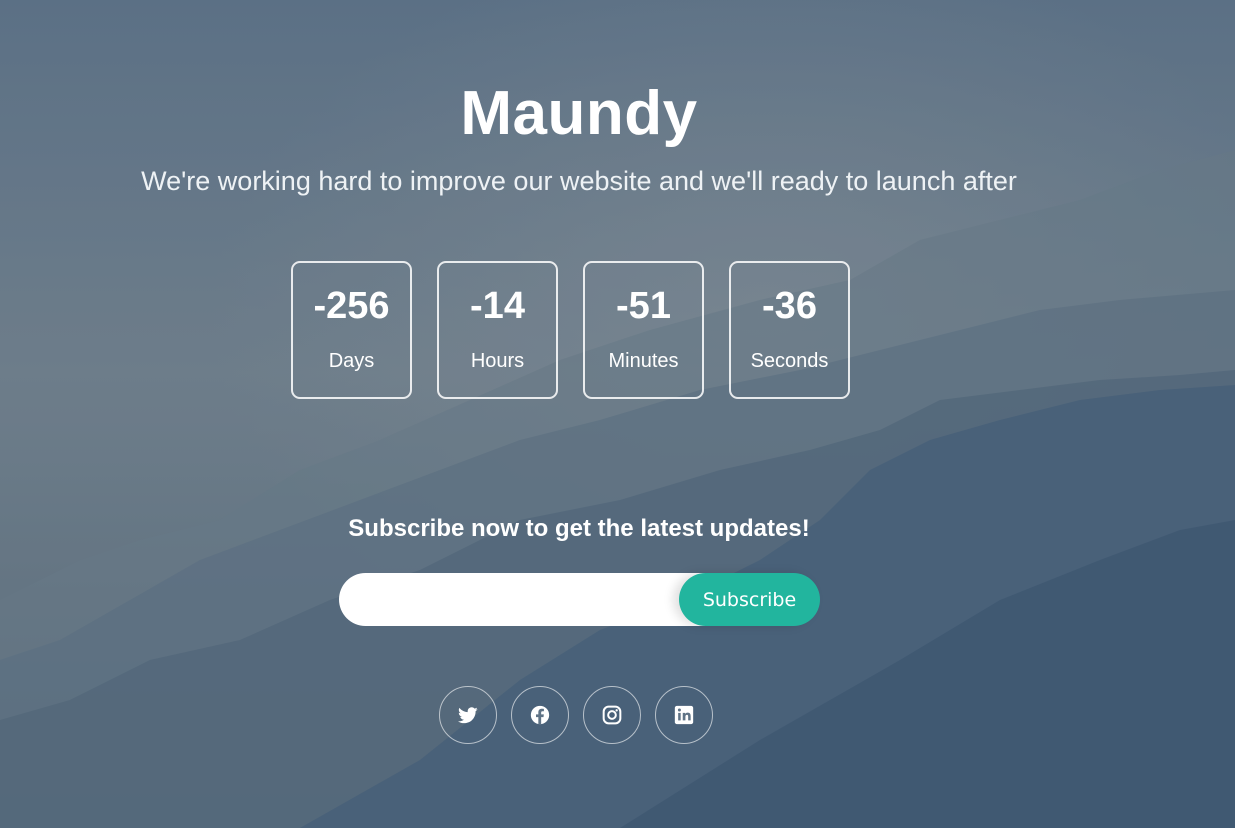  Describe the element at coordinates (789, 306) in the screenshot. I see `countdown-seconds-value: -36` at that location.